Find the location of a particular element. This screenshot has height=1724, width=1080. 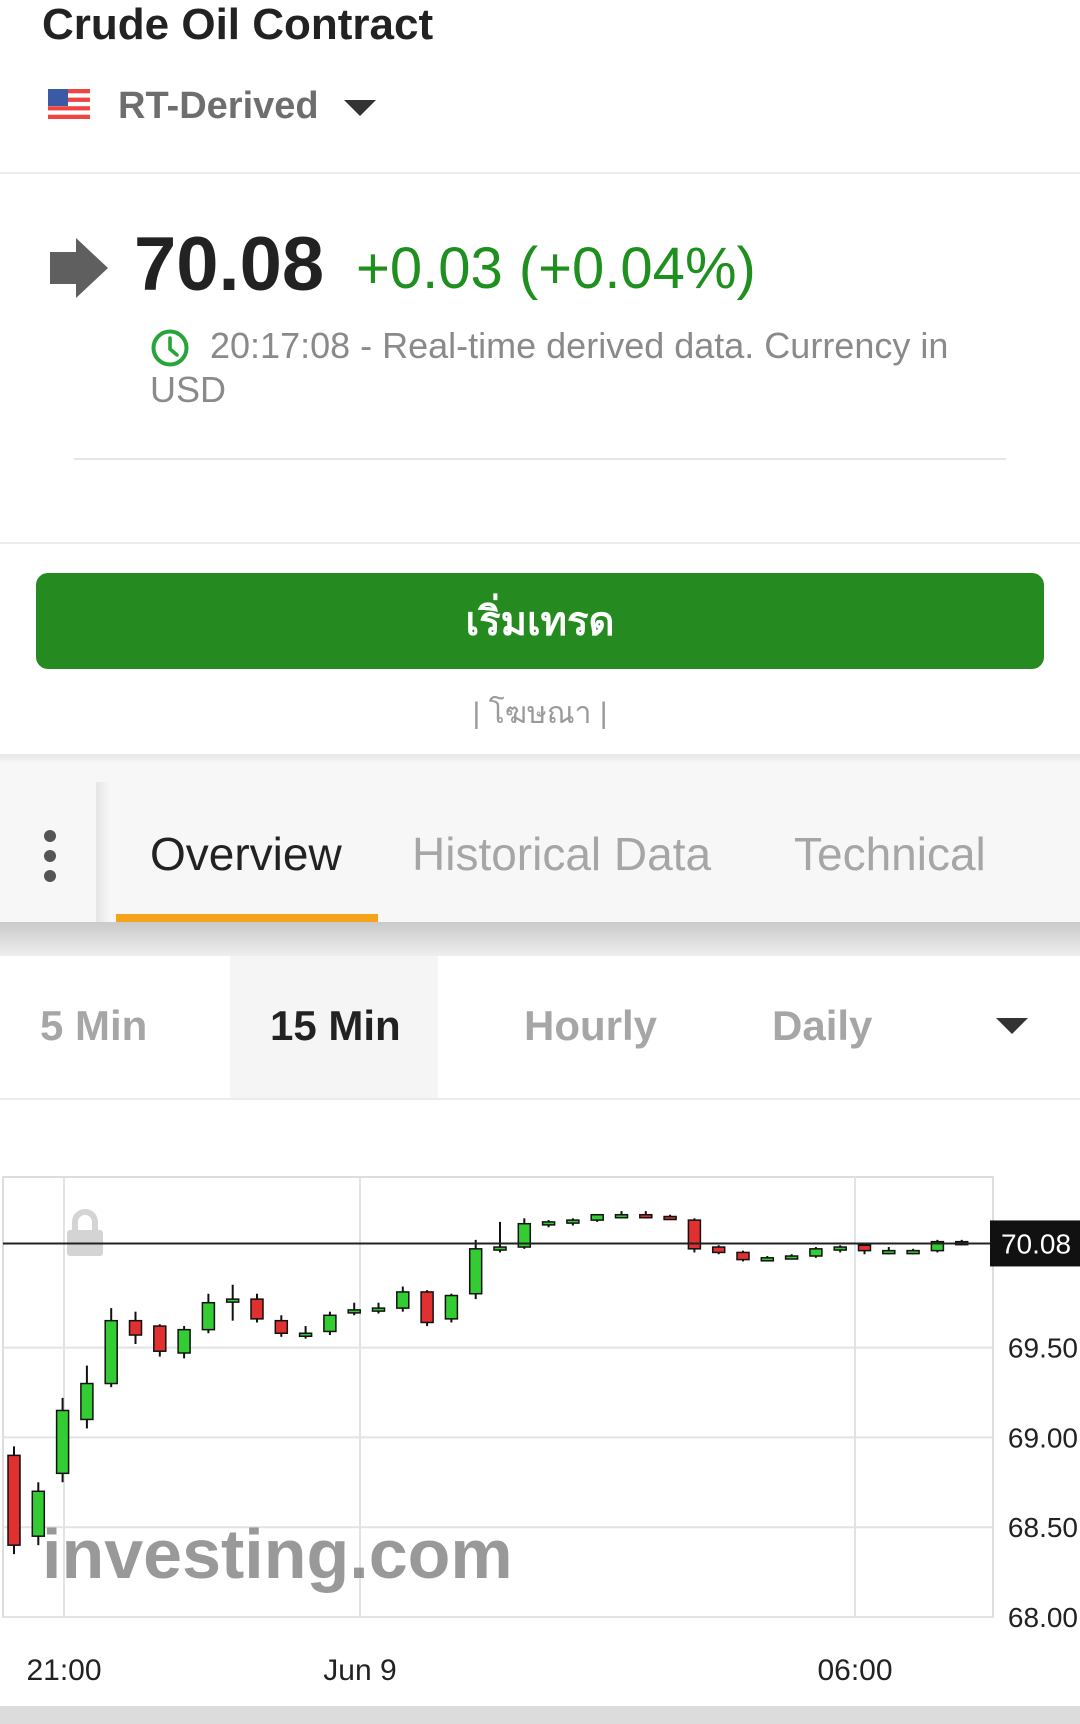

interval-15-min: 15 Min is located at coordinates (335, 1026).